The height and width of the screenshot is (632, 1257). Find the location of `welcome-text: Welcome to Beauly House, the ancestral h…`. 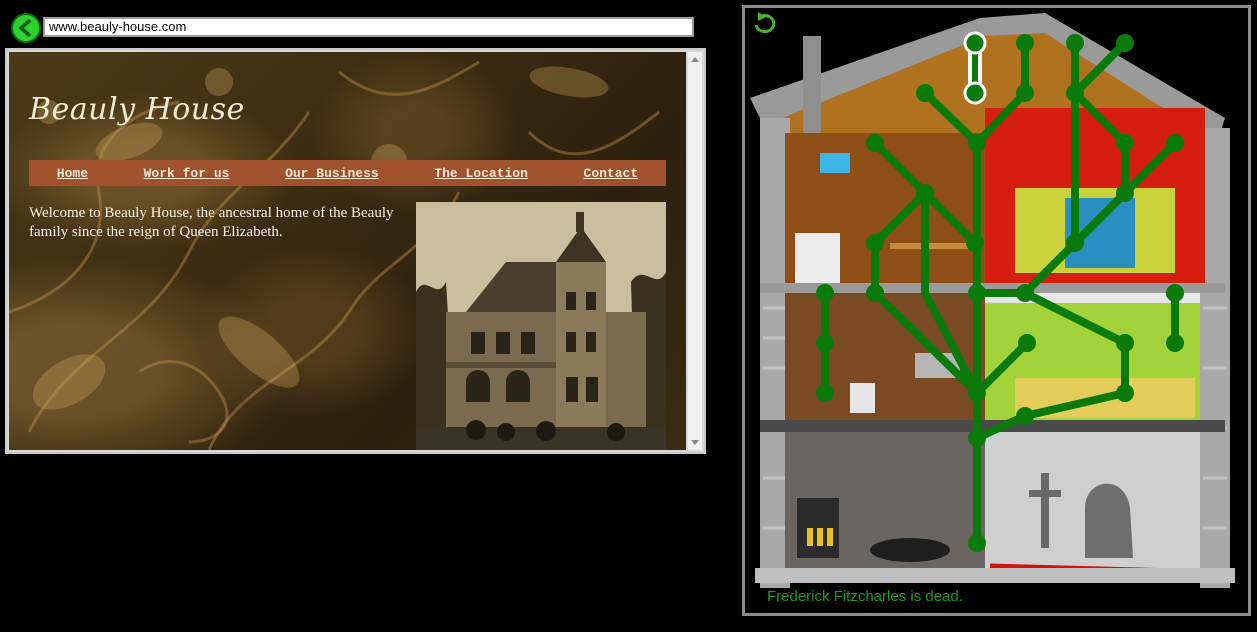

welcome-text: Welcome to Beauly House, the ancestral h… is located at coordinates (211, 222).